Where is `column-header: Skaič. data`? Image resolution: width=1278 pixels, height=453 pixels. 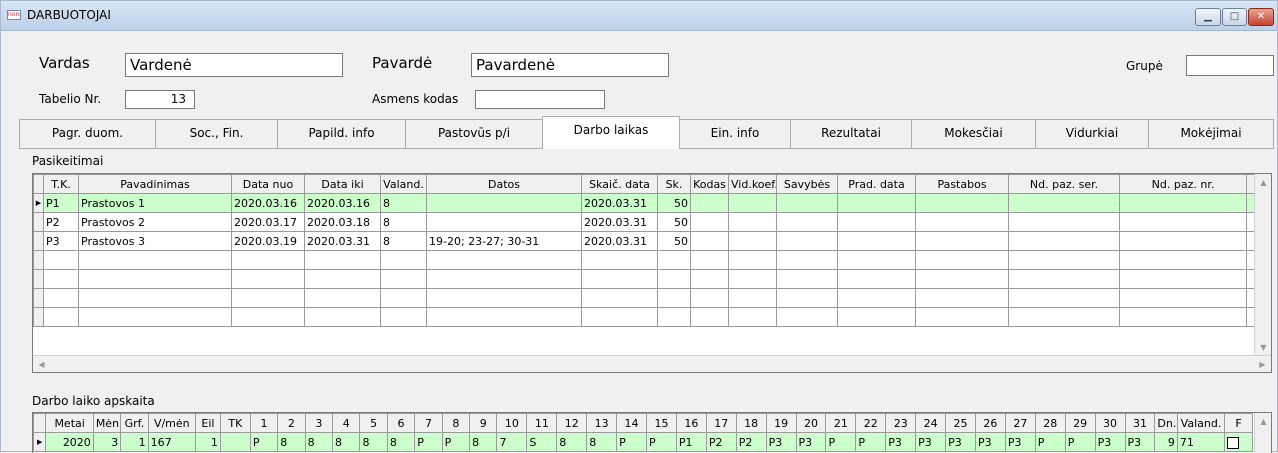 column-header: Skaič. data is located at coordinates (619, 184).